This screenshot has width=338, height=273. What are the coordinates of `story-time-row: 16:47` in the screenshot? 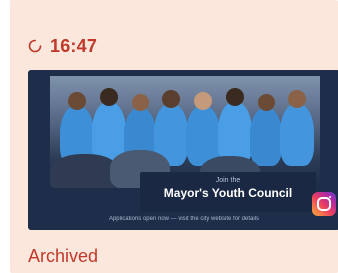 It's located at (62, 46).